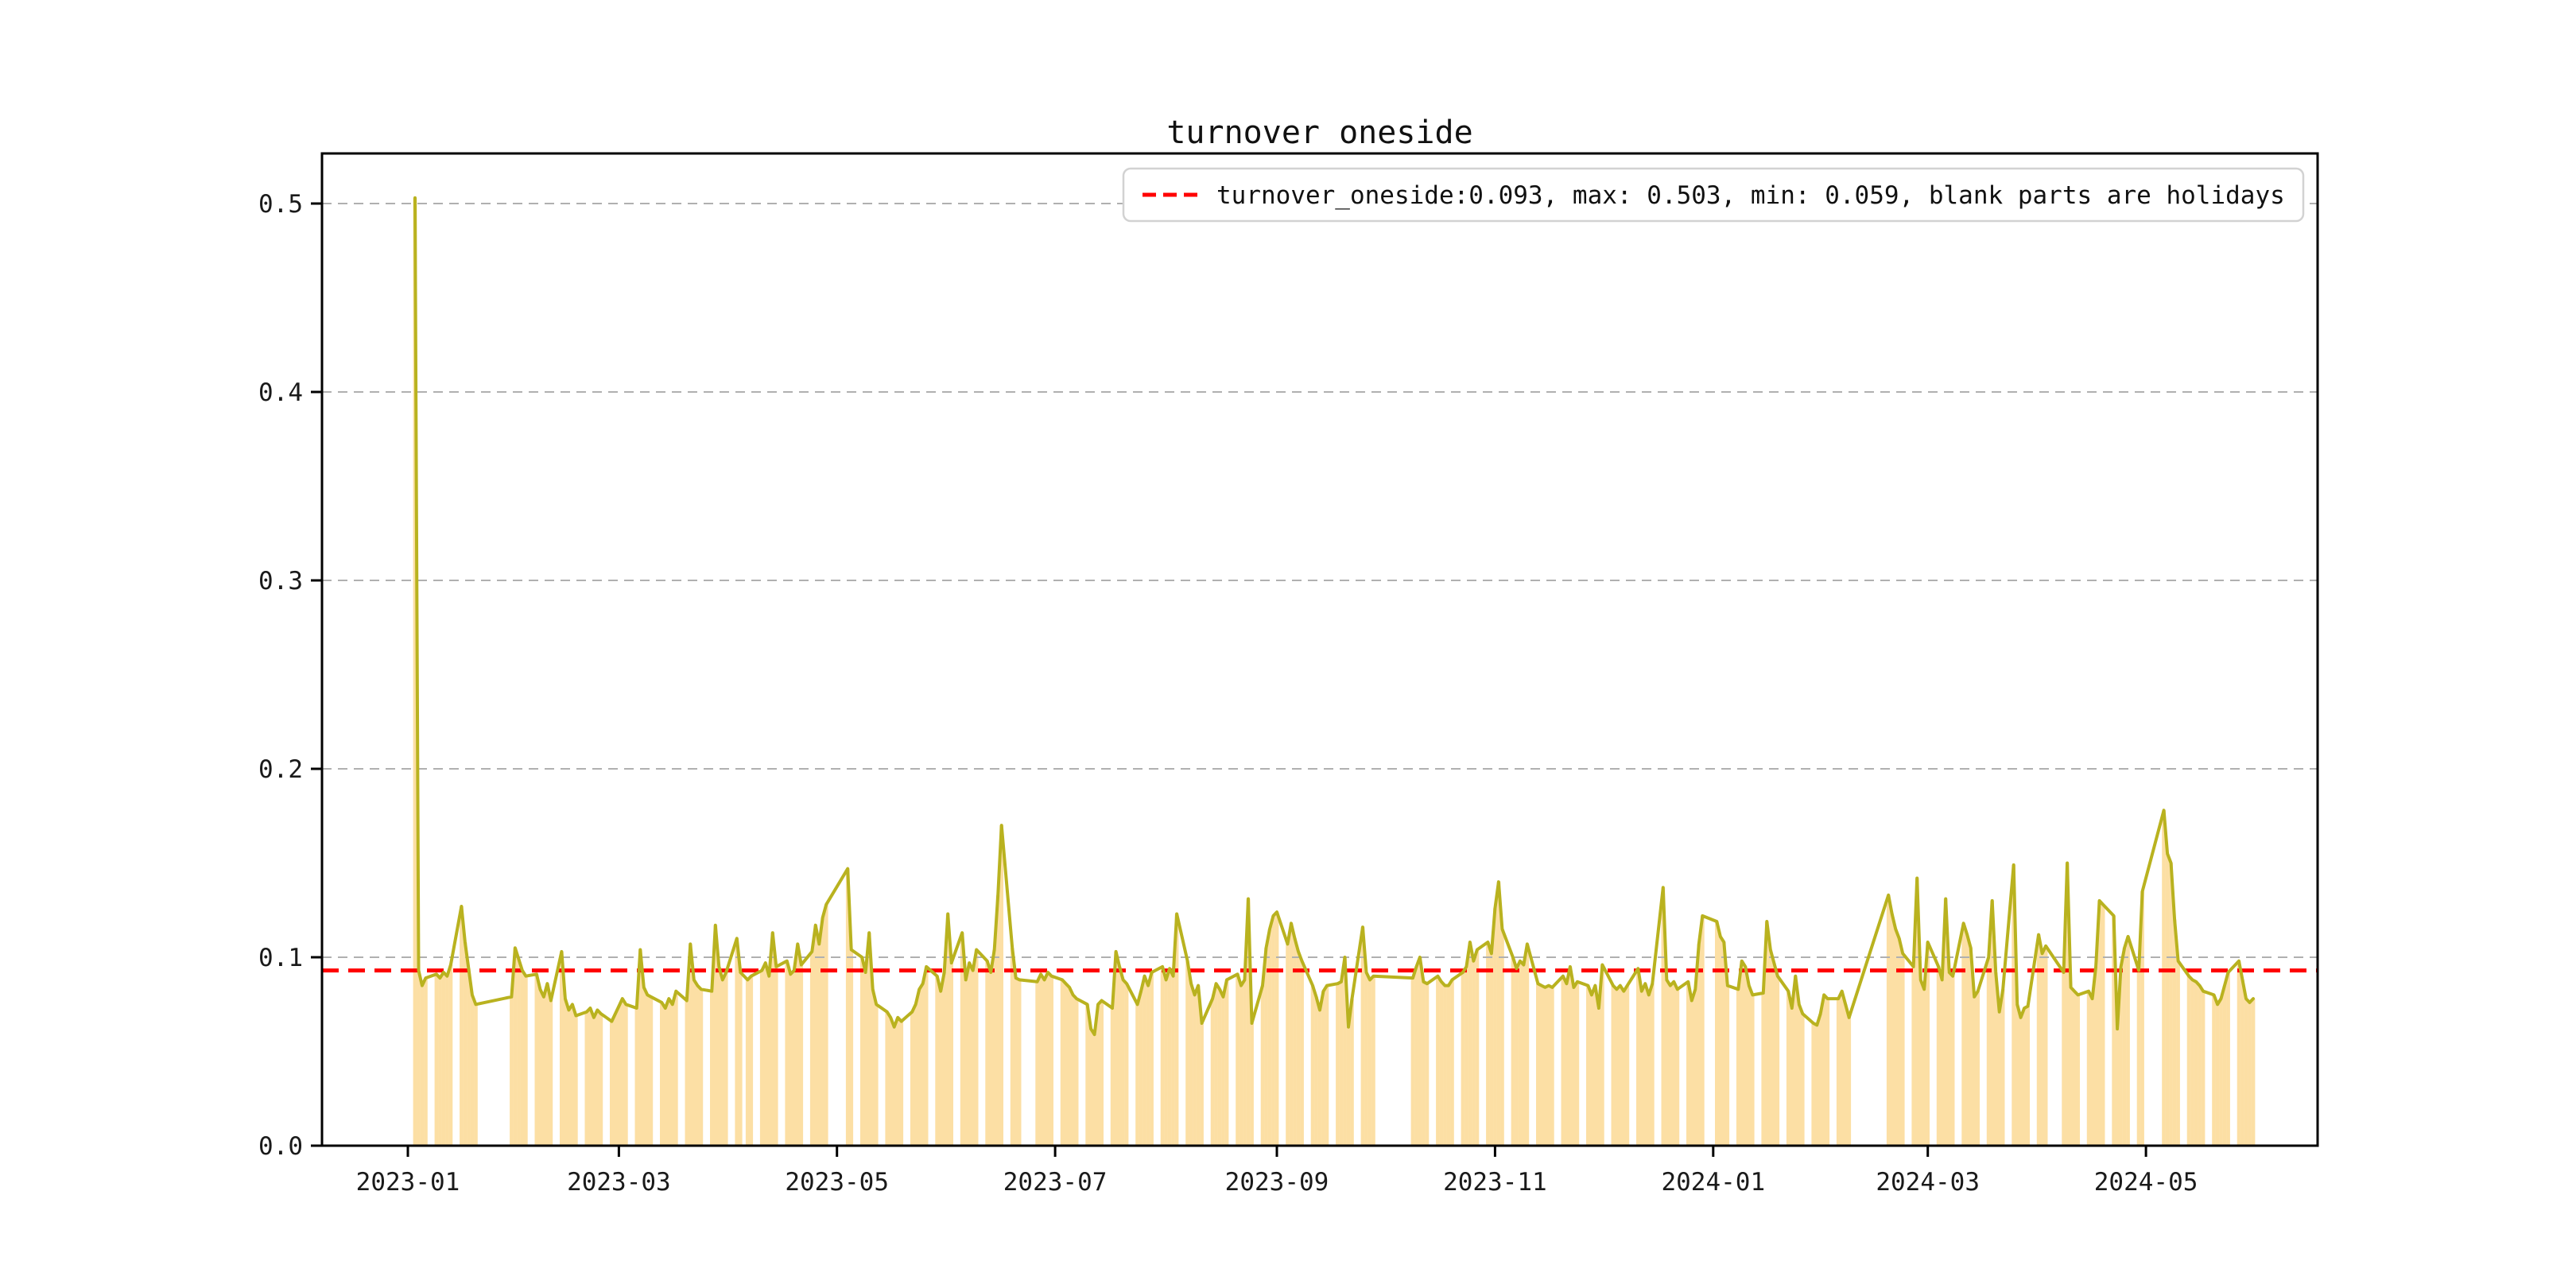 The height and width of the screenshot is (1288, 2576). I want to click on x-tick-label: 2024-01, so click(1713, 1182).